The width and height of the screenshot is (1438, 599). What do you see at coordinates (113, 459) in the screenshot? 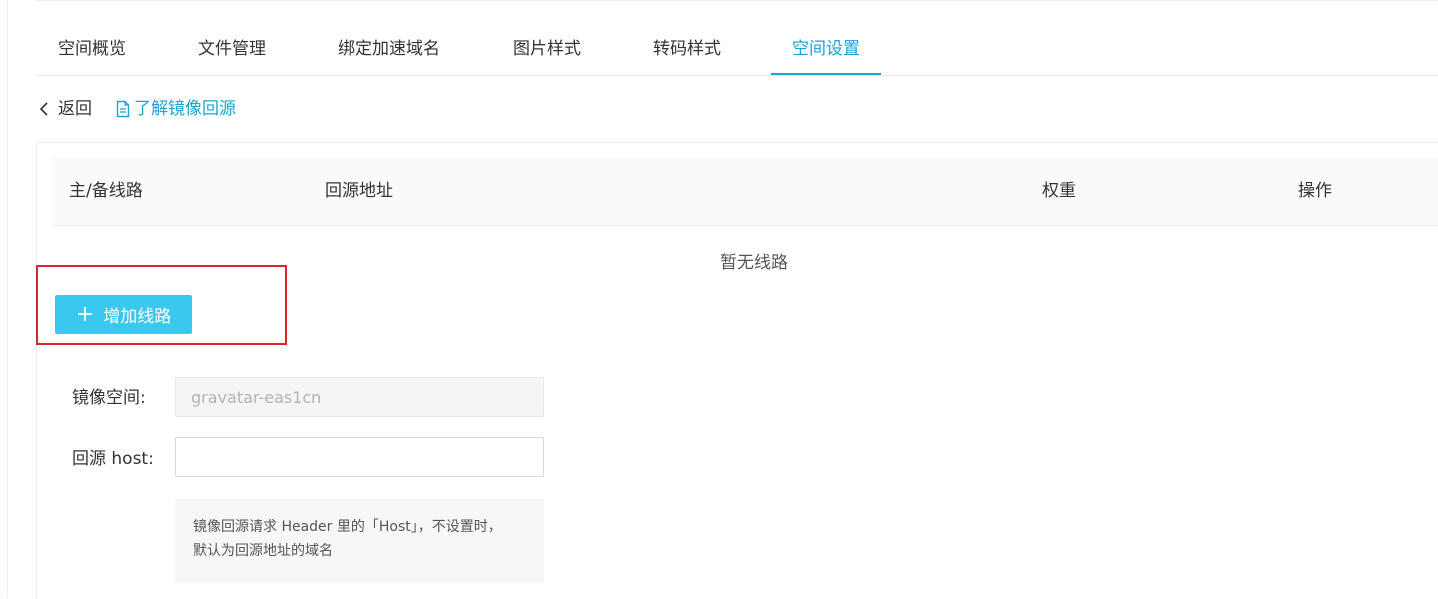
I see `origin-host-label: 回源 host:` at bounding box center [113, 459].